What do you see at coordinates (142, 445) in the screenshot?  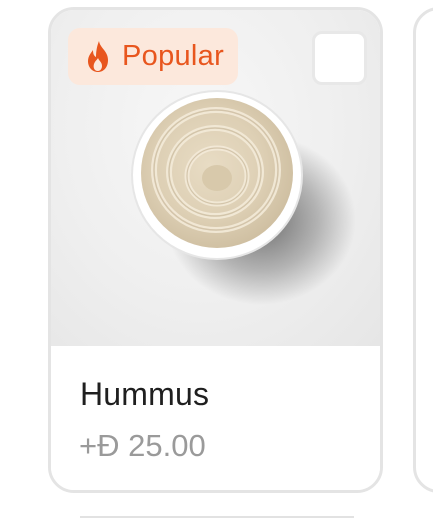 I see `product-price: +Đ 25.00` at bounding box center [142, 445].